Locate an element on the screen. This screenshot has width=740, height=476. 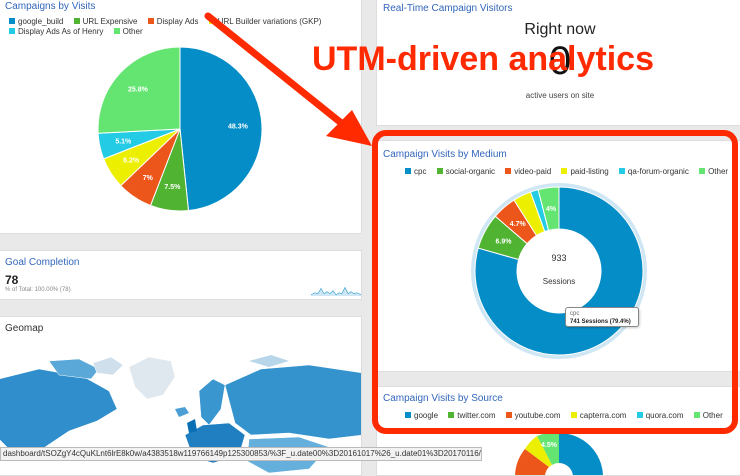
panel-title: Real-Time Campaign Visitors is located at coordinates (448, 8).